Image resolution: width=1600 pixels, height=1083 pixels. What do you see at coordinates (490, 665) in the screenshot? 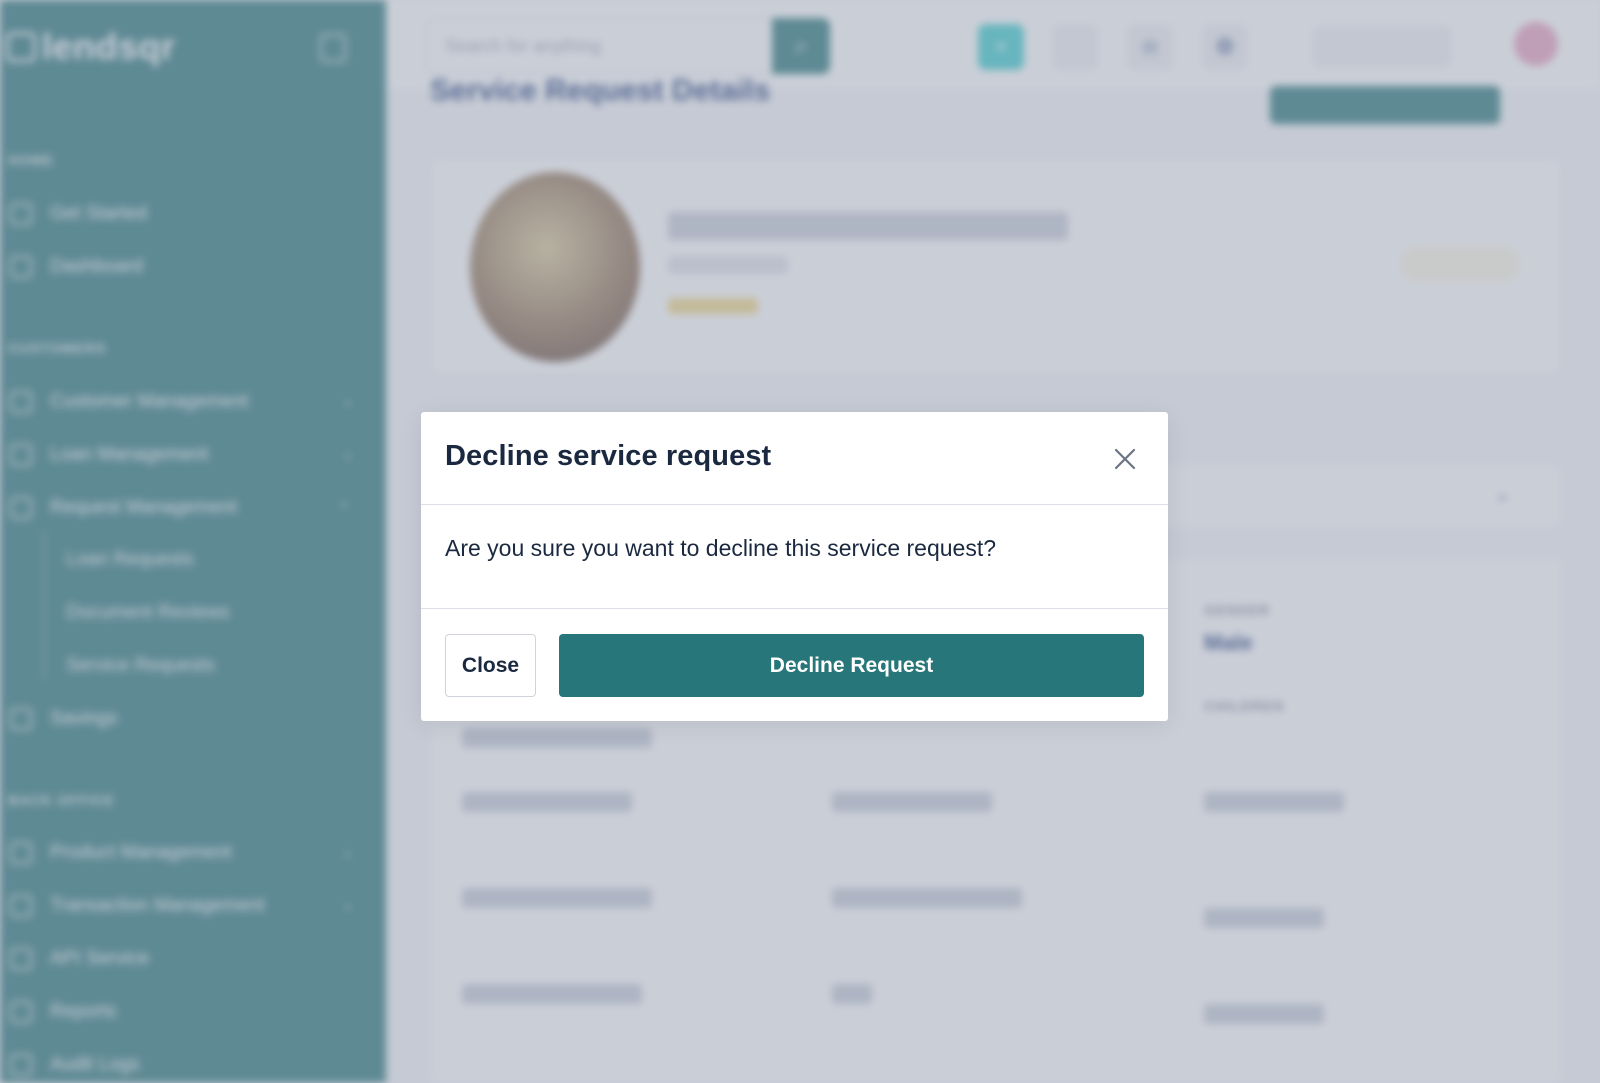
I see `close-button: Close` at bounding box center [490, 665].